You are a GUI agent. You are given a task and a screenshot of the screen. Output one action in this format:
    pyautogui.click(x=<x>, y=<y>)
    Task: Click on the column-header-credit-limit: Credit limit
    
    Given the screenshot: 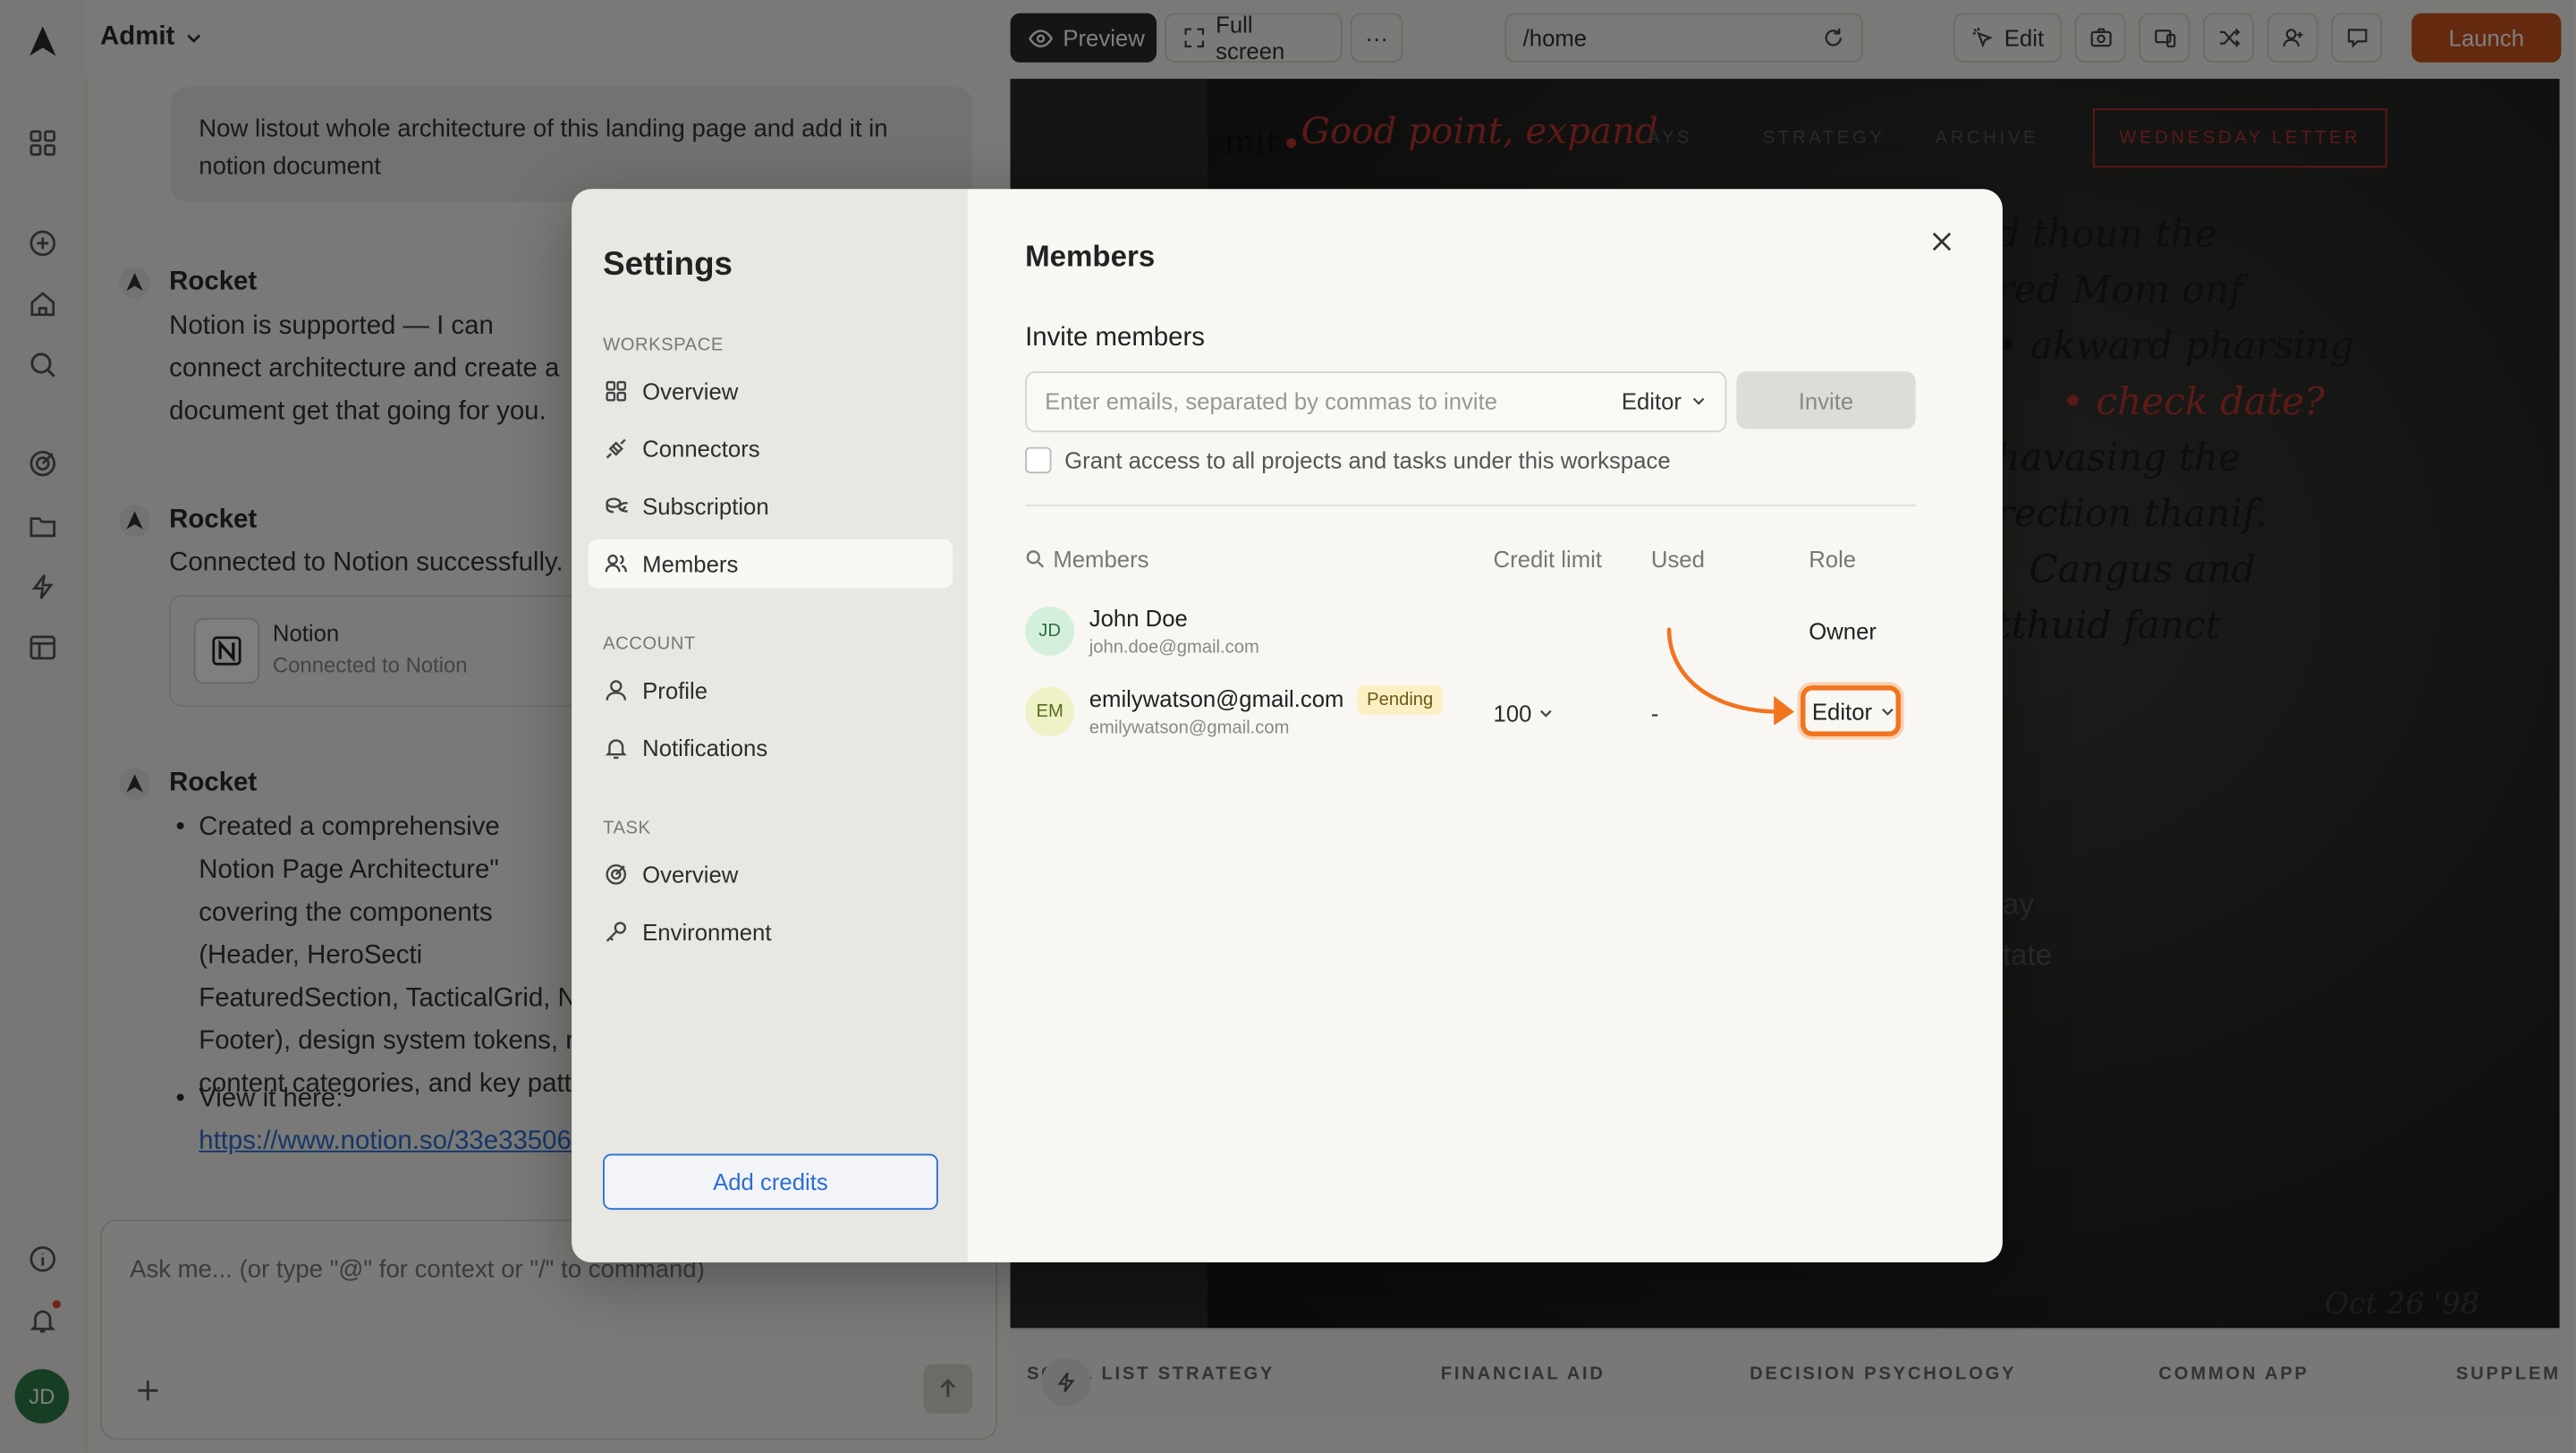 What is the action you would take?
    pyautogui.click(x=1548, y=559)
    